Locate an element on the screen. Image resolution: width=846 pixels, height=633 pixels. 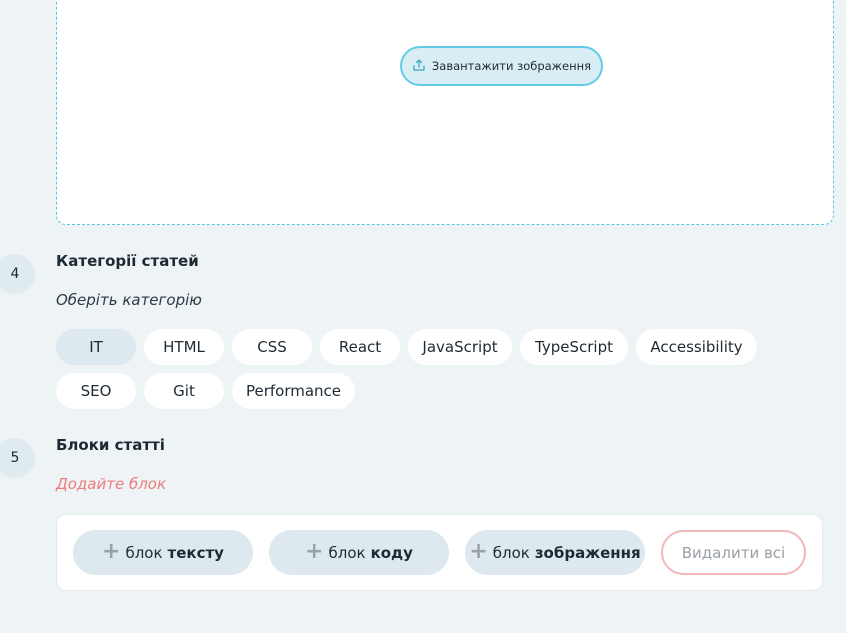
category-chip-accessibility: Accessibility is located at coordinates (696, 347).